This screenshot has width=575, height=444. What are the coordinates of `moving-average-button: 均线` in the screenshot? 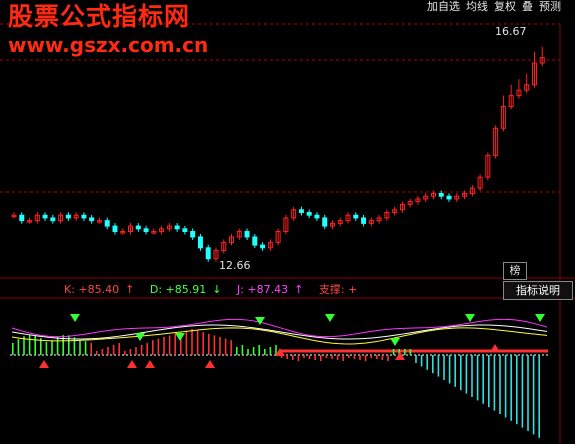 It's located at (477, 6).